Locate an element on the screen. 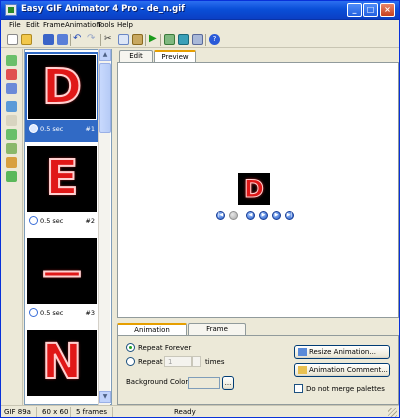 This screenshot has width=400, height=418. frame-list-scrollbar: ▲ ▼ is located at coordinates (104, 227).